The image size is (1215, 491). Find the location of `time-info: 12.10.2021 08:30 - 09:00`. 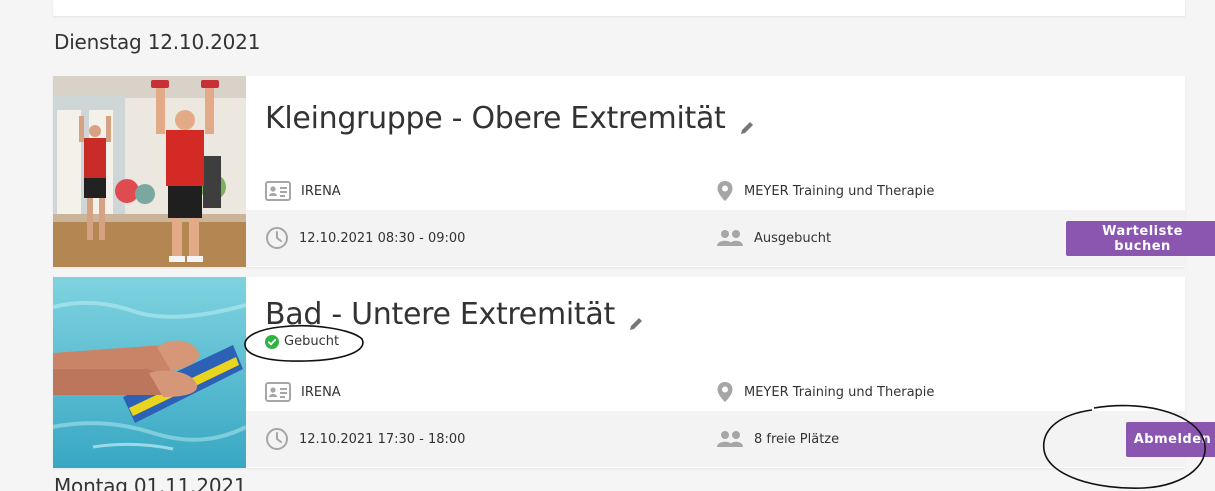

time-info: 12.10.2021 08:30 - 09:00 is located at coordinates (365, 238).